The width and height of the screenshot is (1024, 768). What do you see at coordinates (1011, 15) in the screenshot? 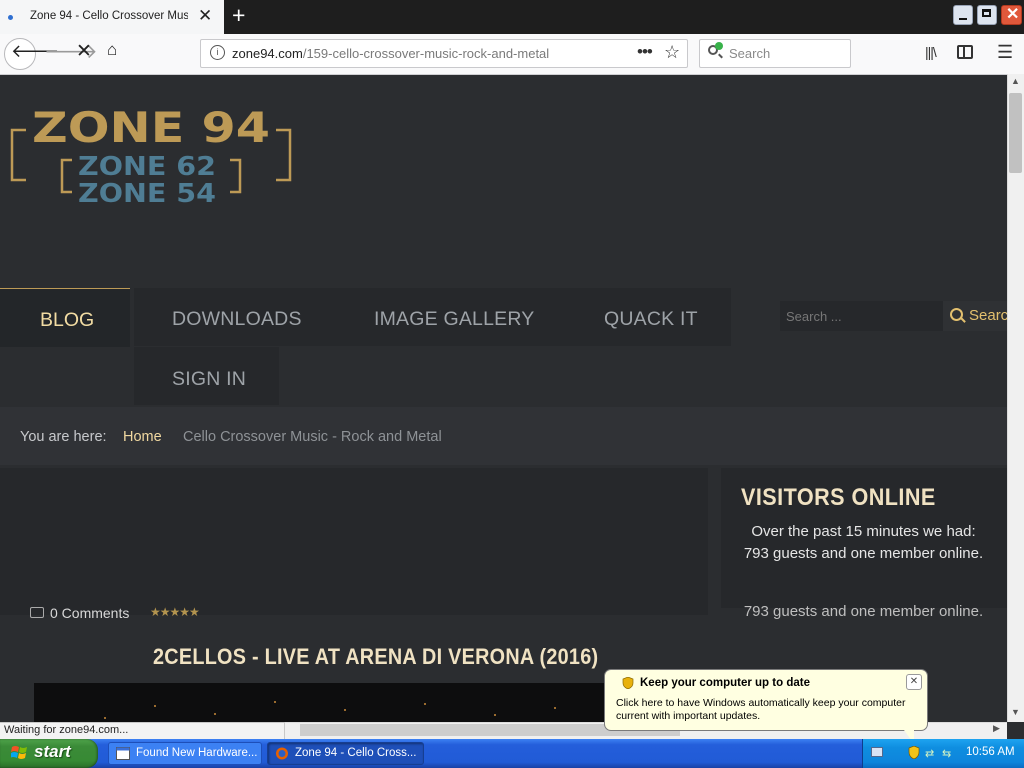
I see `window-close-button: ✕` at bounding box center [1011, 15].